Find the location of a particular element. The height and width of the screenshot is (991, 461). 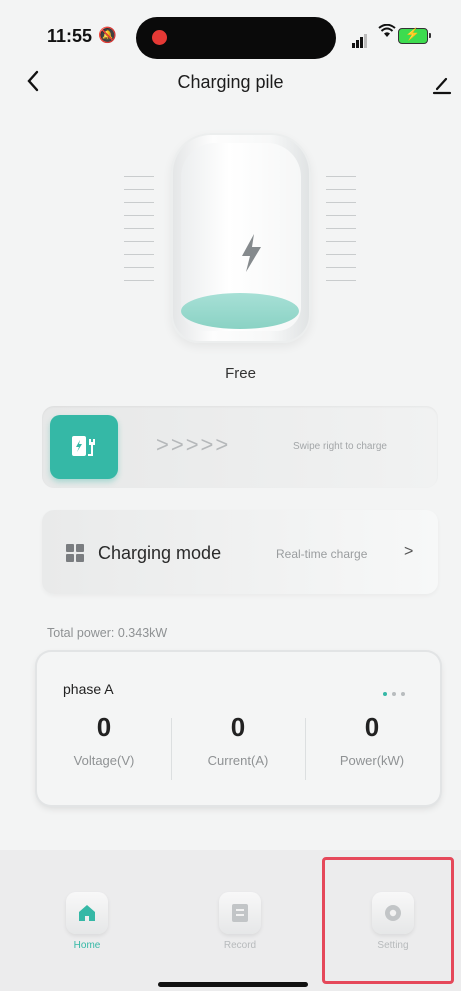

charging-pile-base-glow is located at coordinates (240, 311).